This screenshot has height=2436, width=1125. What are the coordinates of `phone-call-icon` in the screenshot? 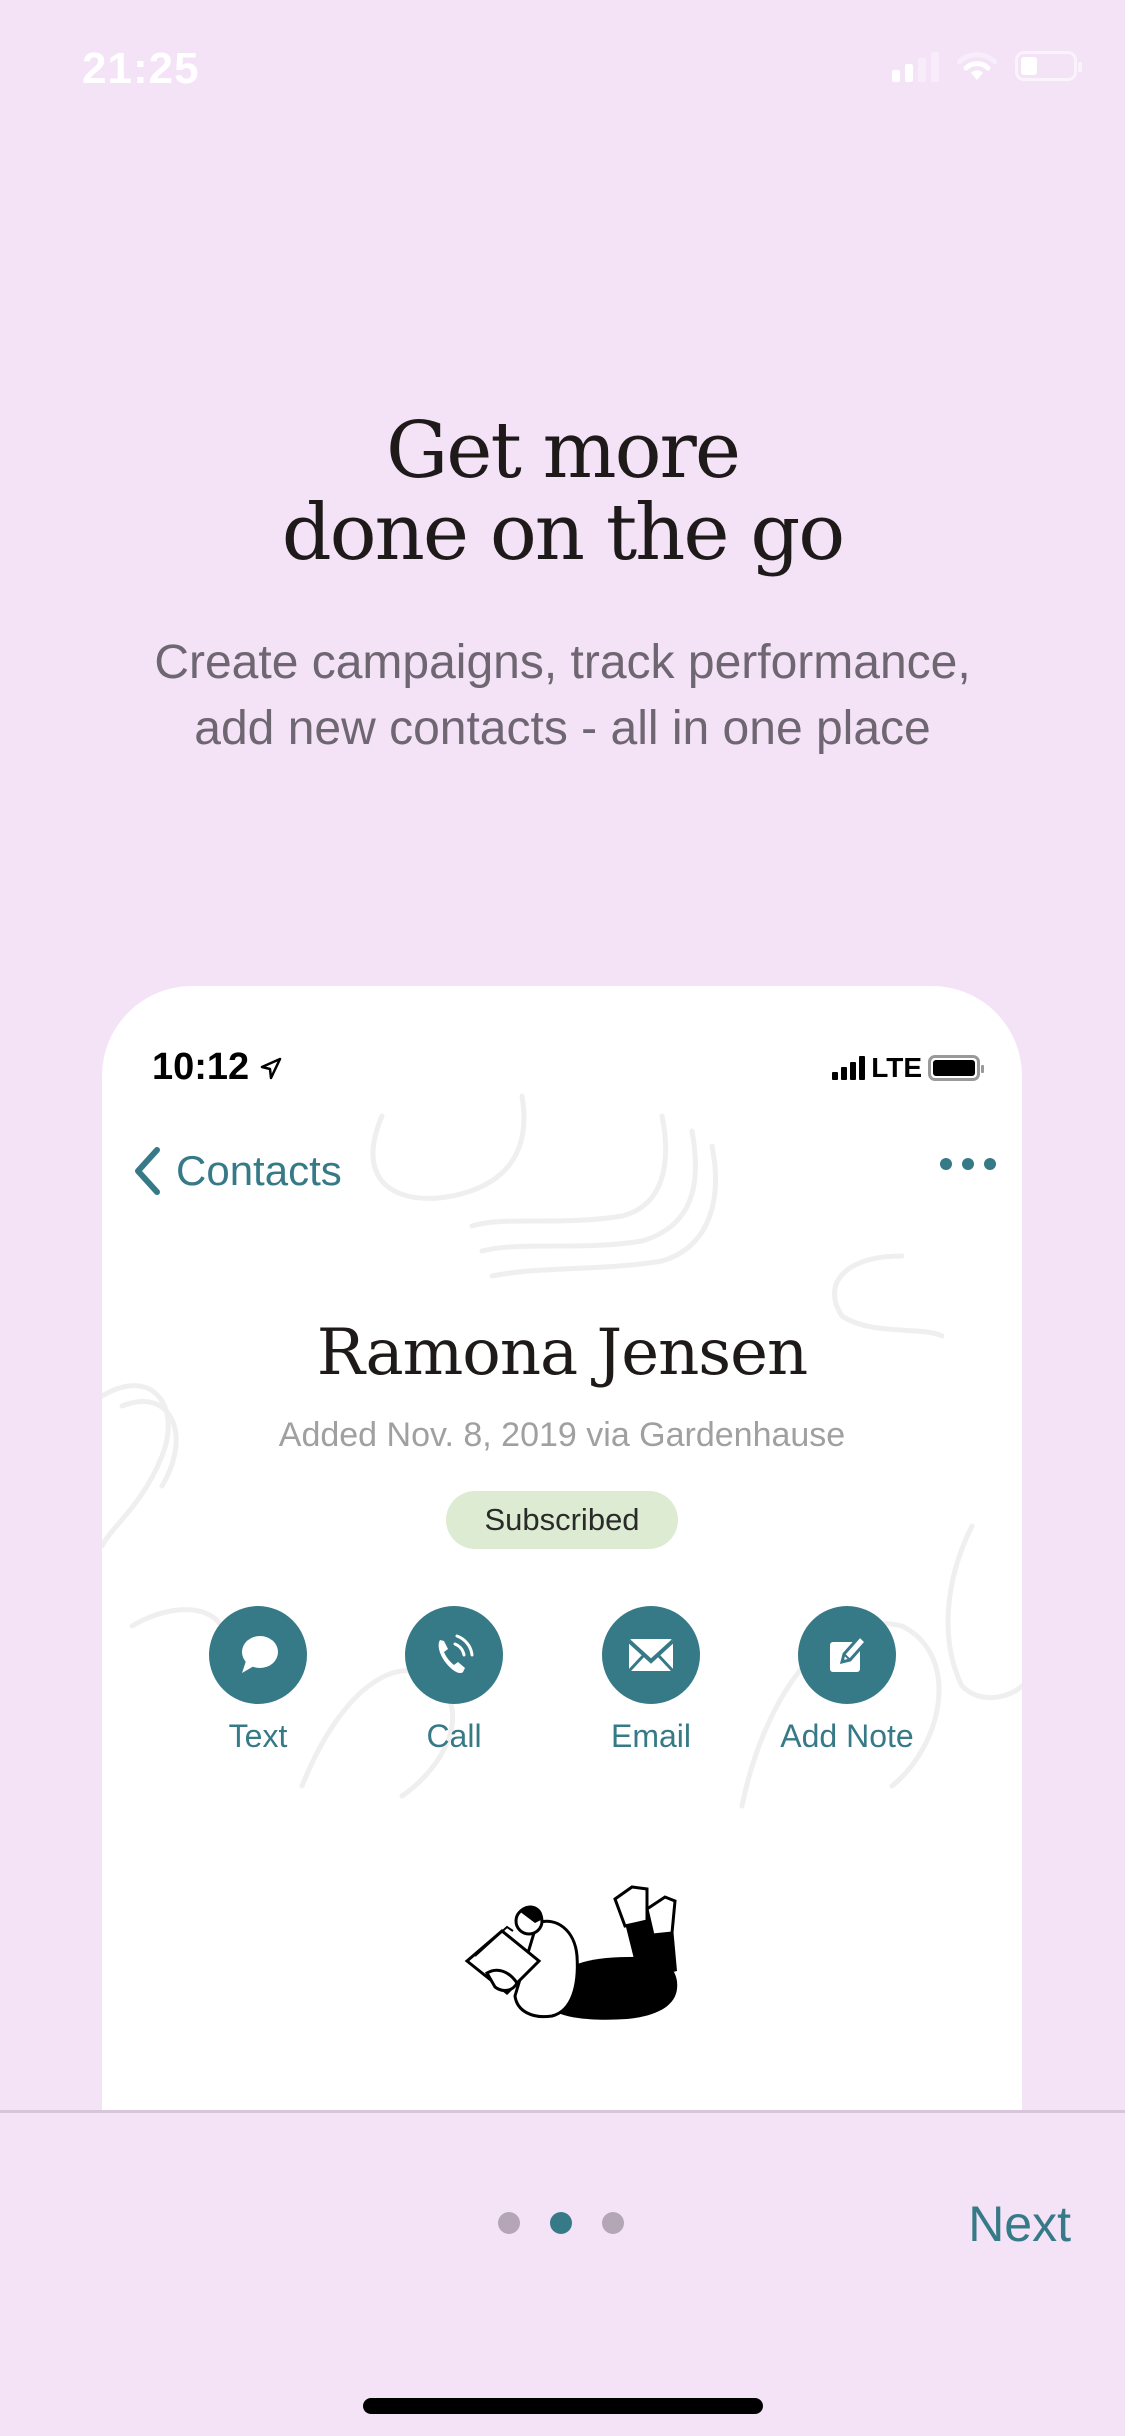 It's located at (456, 1654).